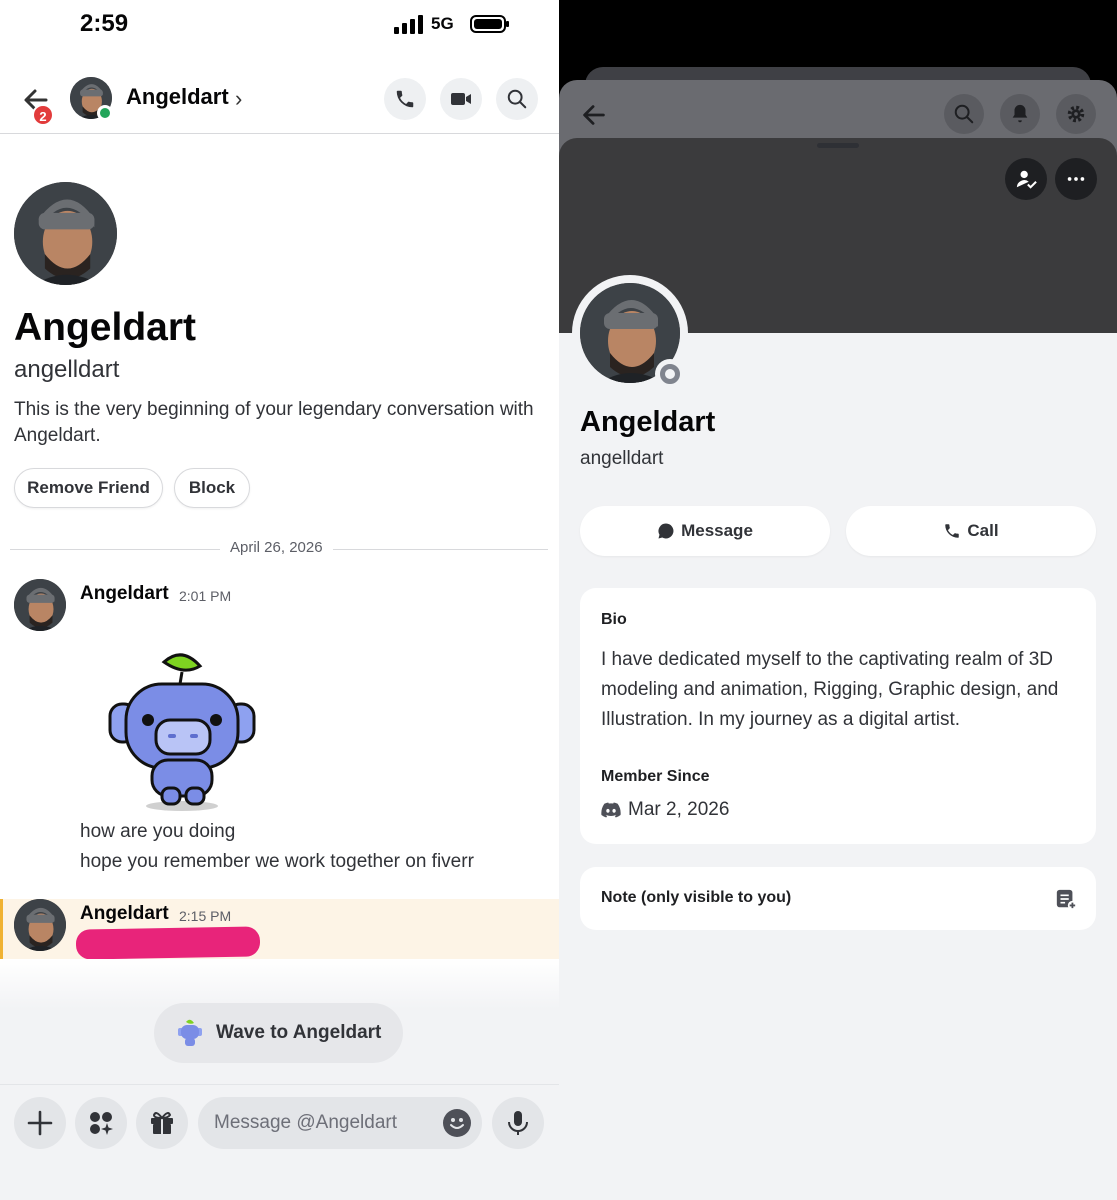 This screenshot has height=1200, width=1117. What do you see at coordinates (205, 596) in the screenshot?
I see `message-timestamp: 2:01 PM` at bounding box center [205, 596].